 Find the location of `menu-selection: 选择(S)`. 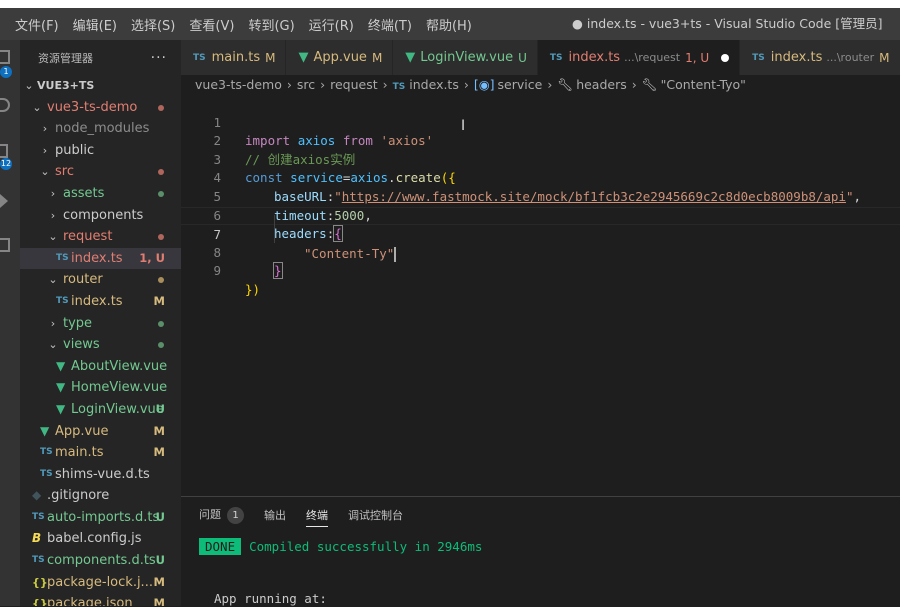

menu-selection: 选择(S) is located at coordinates (153, 24).